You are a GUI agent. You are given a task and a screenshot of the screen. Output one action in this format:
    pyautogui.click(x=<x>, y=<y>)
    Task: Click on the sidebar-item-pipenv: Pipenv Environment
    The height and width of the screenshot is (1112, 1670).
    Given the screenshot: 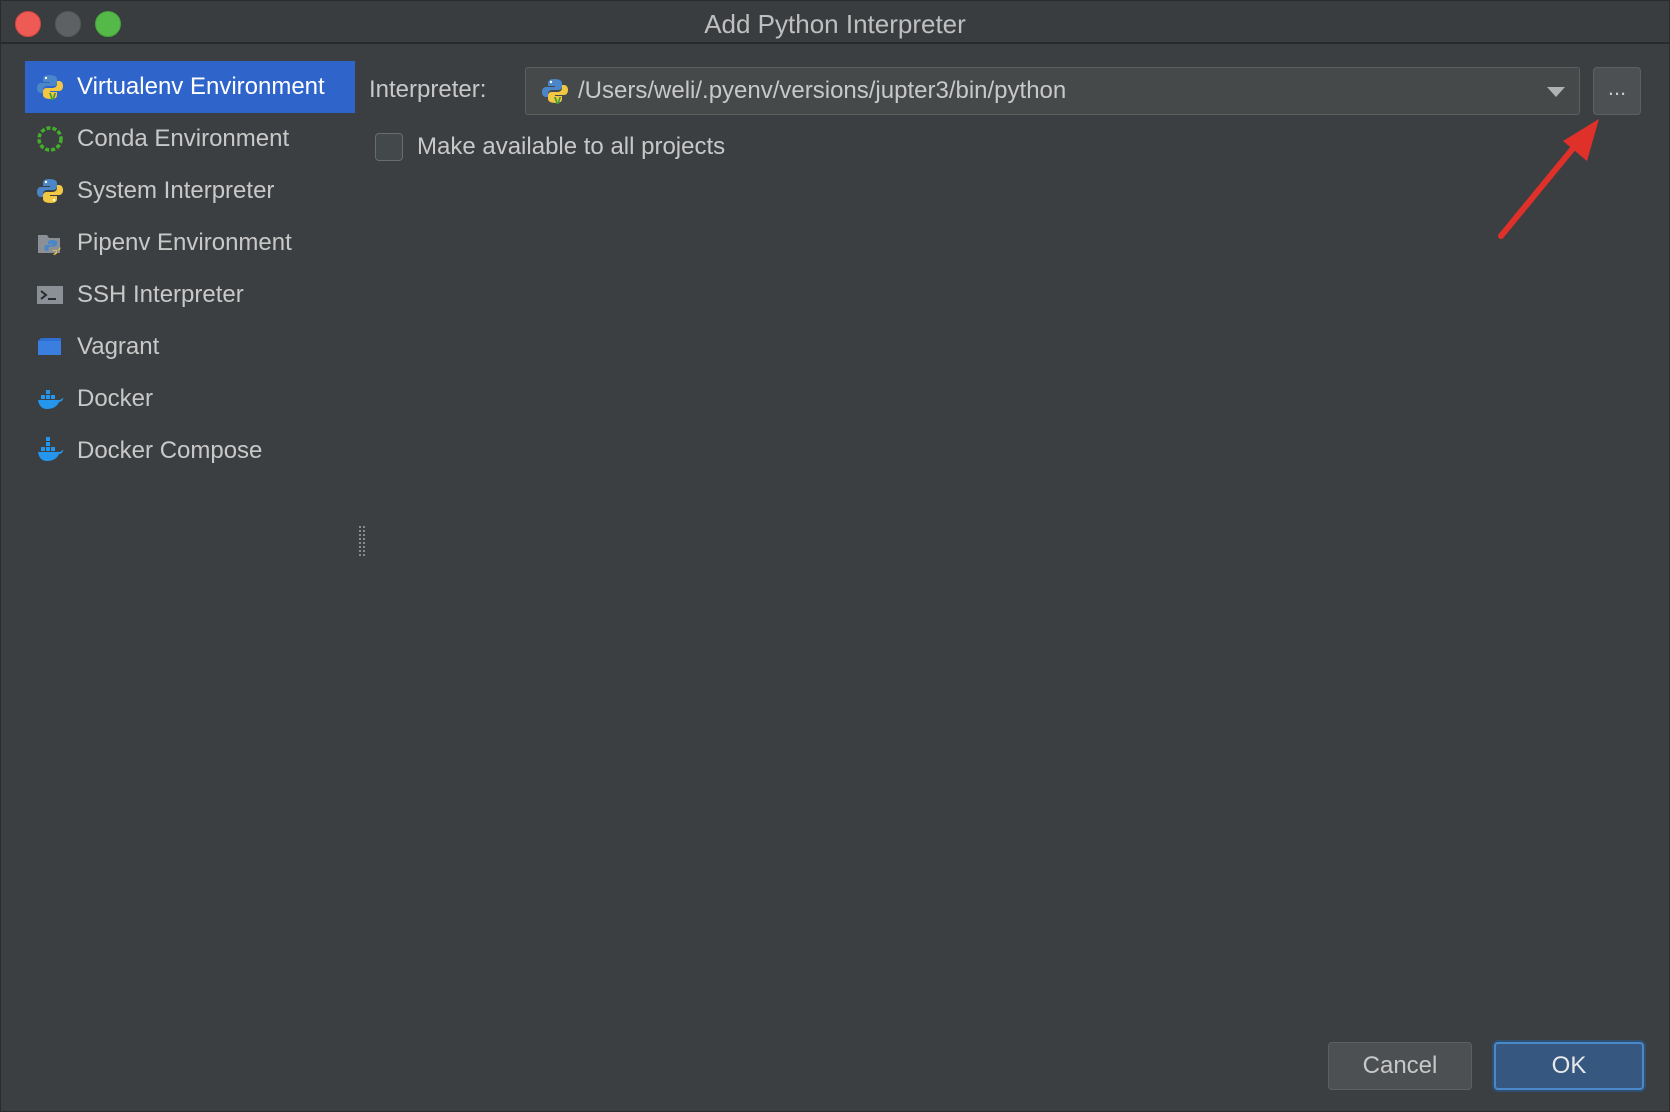 What is the action you would take?
    pyautogui.click(x=190, y=243)
    